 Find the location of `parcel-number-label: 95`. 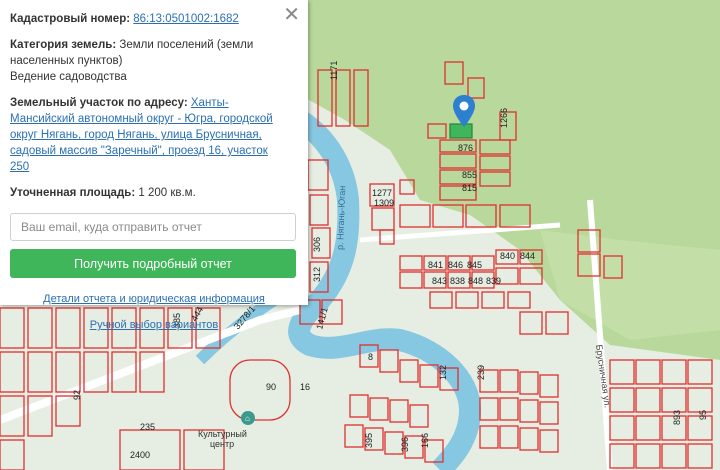

parcel-number-label: 95 is located at coordinates (703, 415).